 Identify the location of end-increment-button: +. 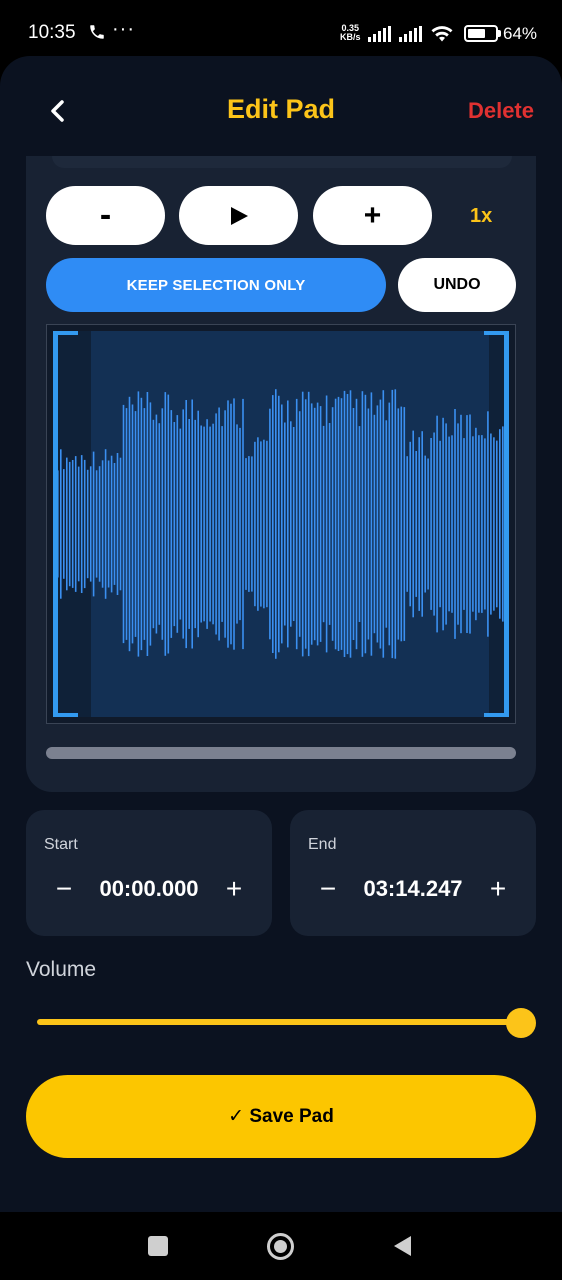
(498, 890).